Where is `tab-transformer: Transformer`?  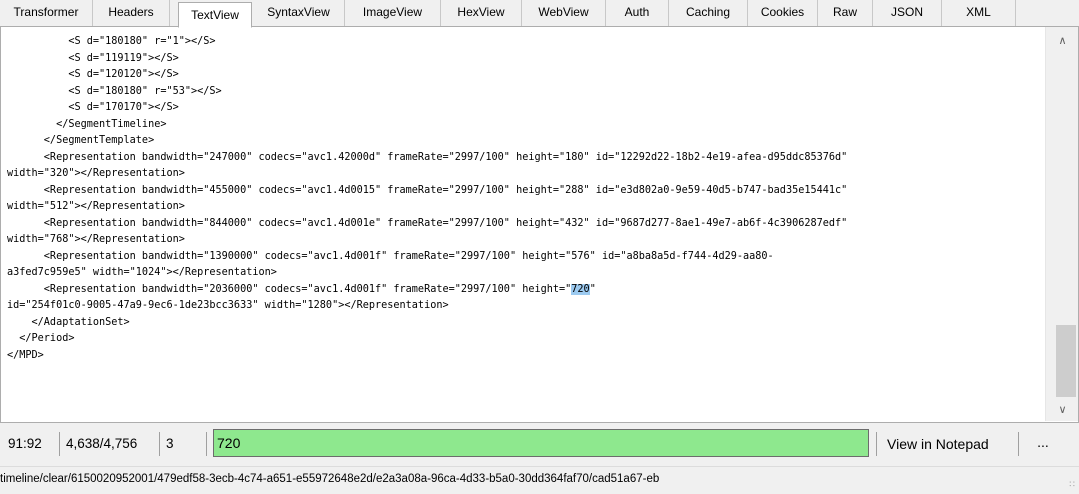 tab-transformer: Transformer is located at coordinates (46, 13).